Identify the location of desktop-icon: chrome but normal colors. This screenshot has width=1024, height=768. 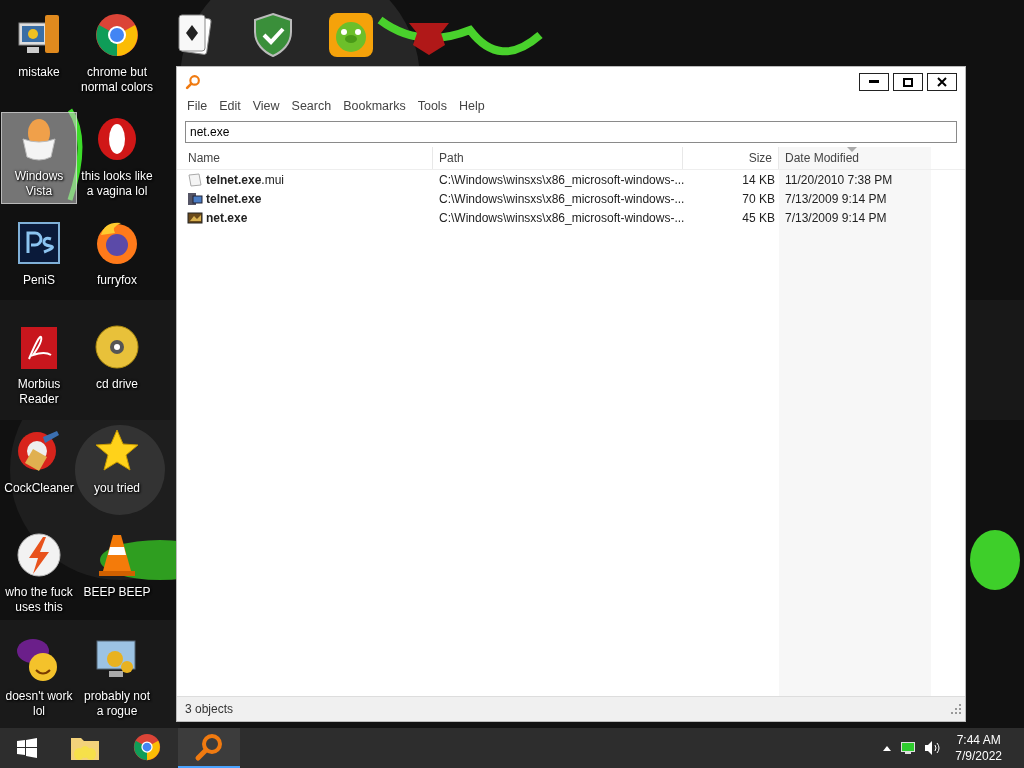
(117, 54).